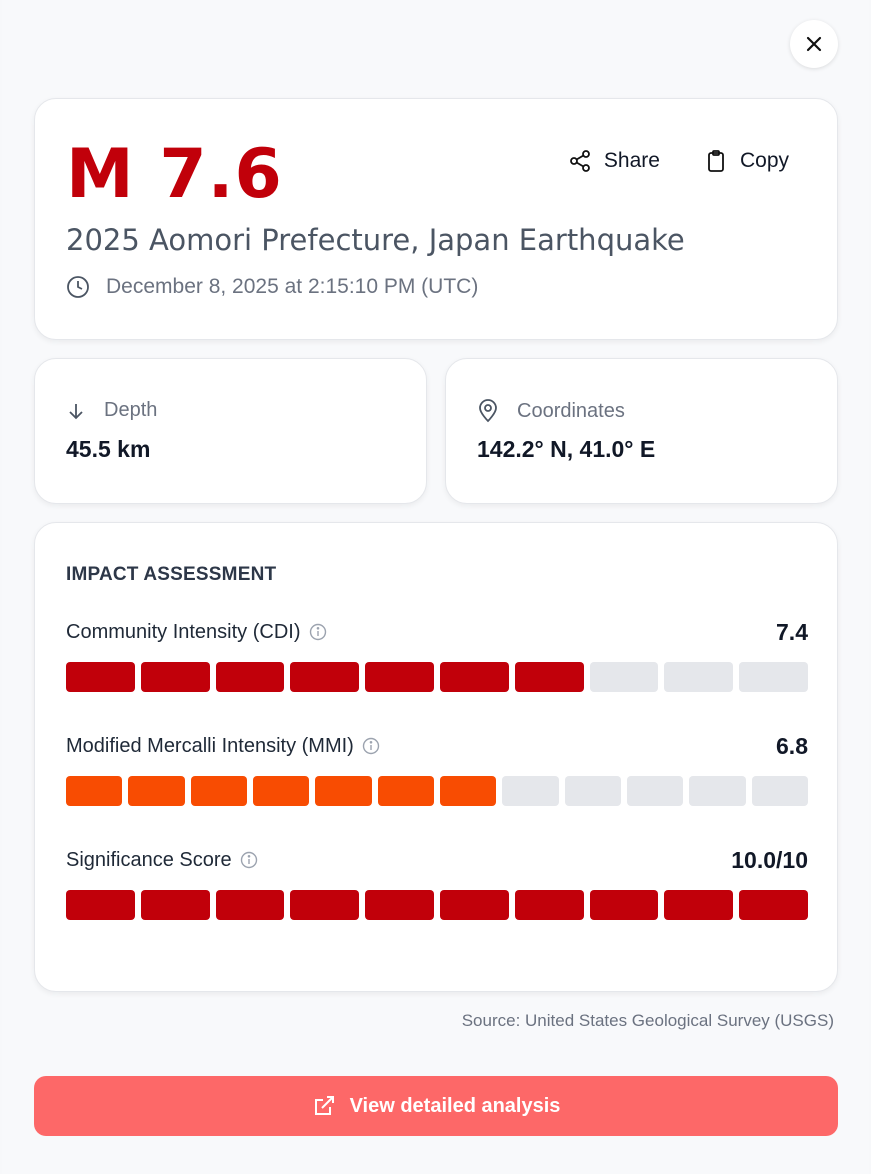  Describe the element at coordinates (437, 905) in the screenshot. I see `significance-bar` at that location.